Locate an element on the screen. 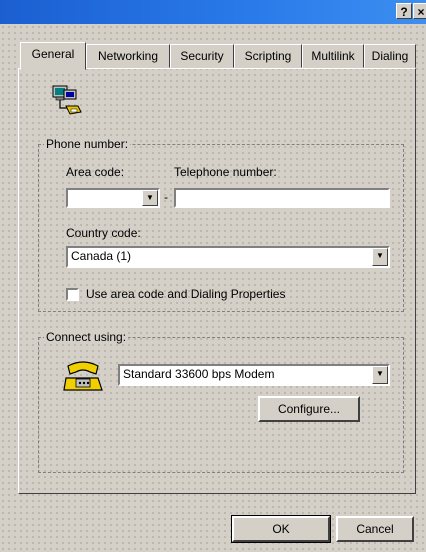 Image resolution: width=426 pixels, height=552 pixels. tab-general: General is located at coordinates (53, 56).